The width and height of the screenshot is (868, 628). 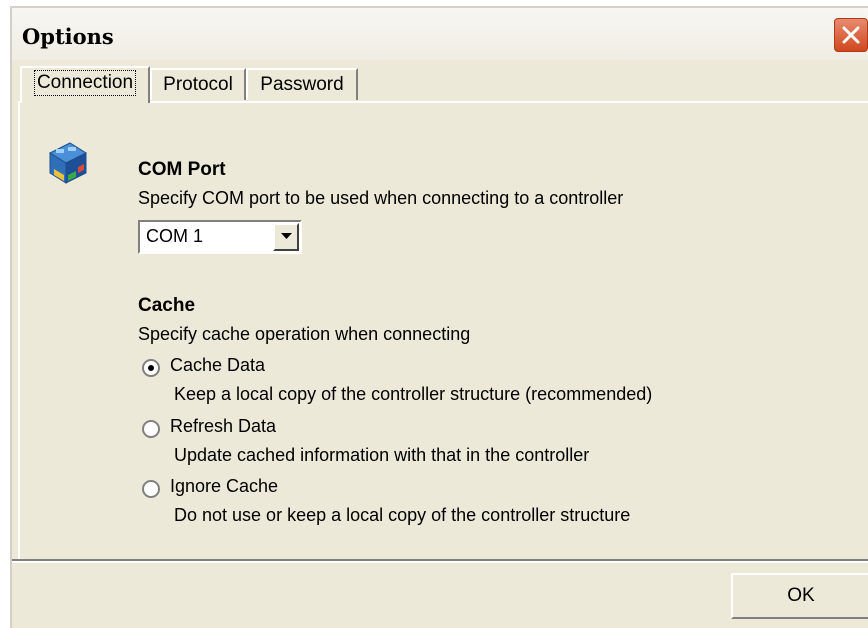 I want to click on tab-protocol: Protocol, so click(x=198, y=84).